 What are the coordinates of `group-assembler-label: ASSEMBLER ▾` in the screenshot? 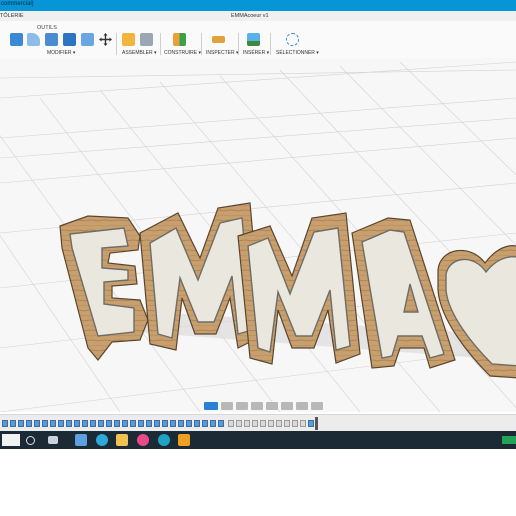 It's located at (139, 53).